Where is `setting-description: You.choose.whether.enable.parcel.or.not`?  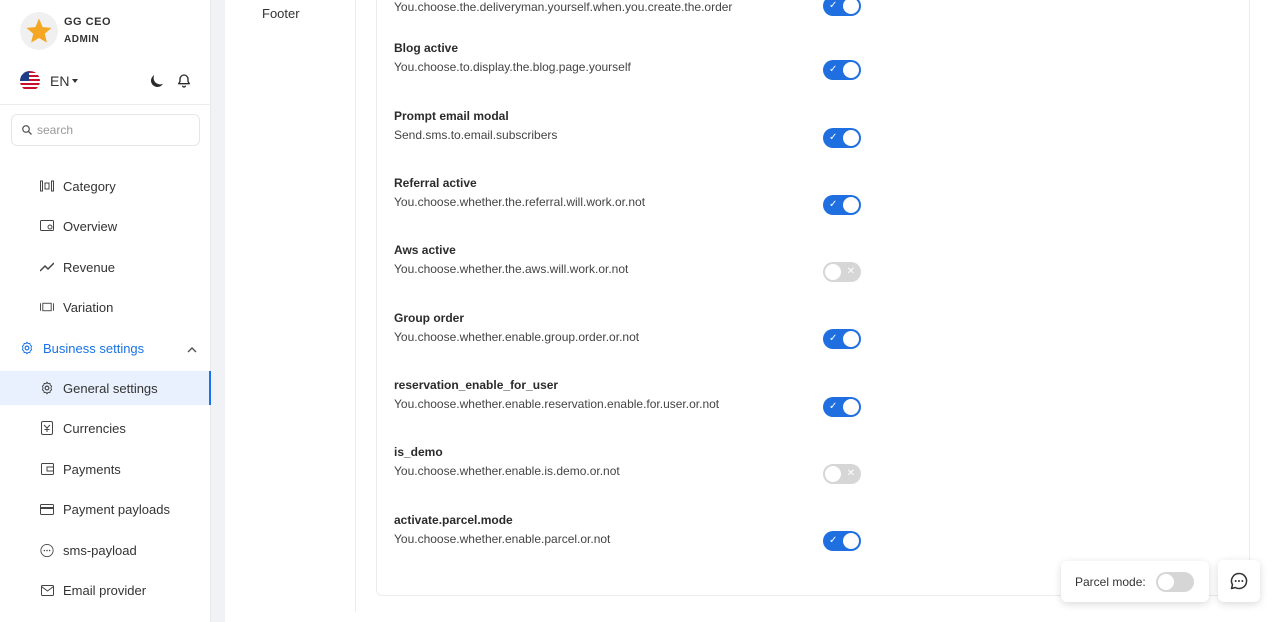 setting-description: You.choose.whether.enable.parcel.or.not is located at coordinates (502, 539).